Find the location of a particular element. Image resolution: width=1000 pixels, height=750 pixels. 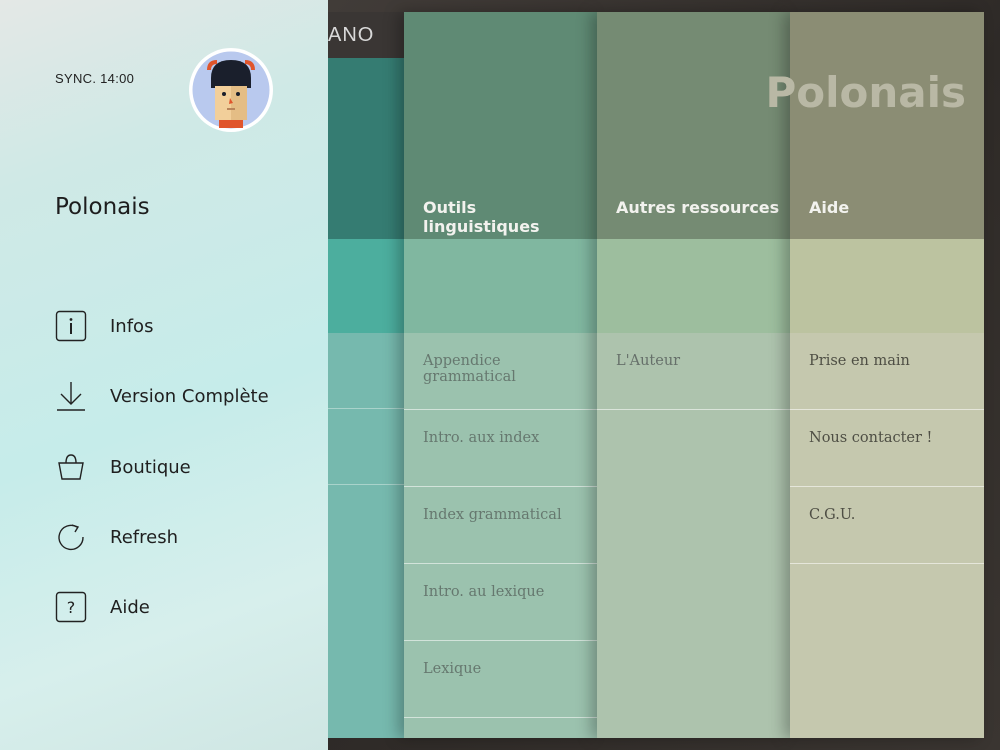

refresh-icon is located at coordinates (71, 537).